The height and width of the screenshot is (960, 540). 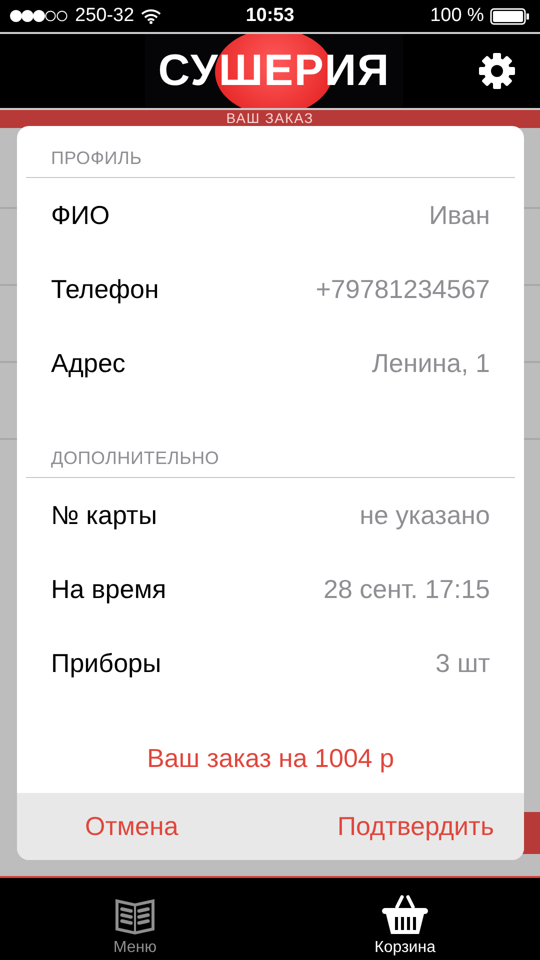 I want to click on confirm-button: Подтвердить, so click(x=415, y=826).